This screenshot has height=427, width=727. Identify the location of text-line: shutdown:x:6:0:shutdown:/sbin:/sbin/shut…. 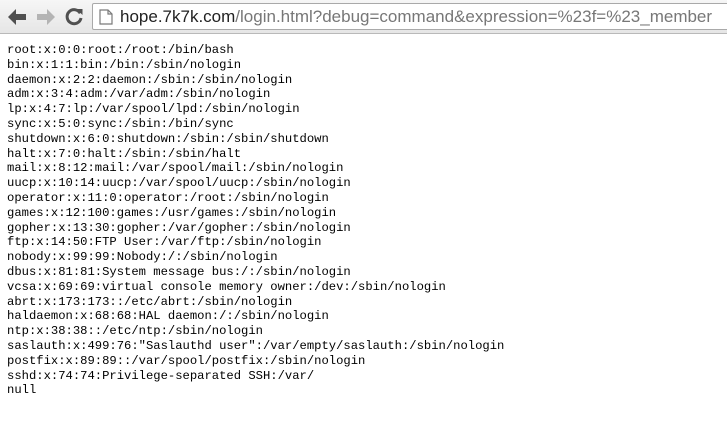
(168, 138).